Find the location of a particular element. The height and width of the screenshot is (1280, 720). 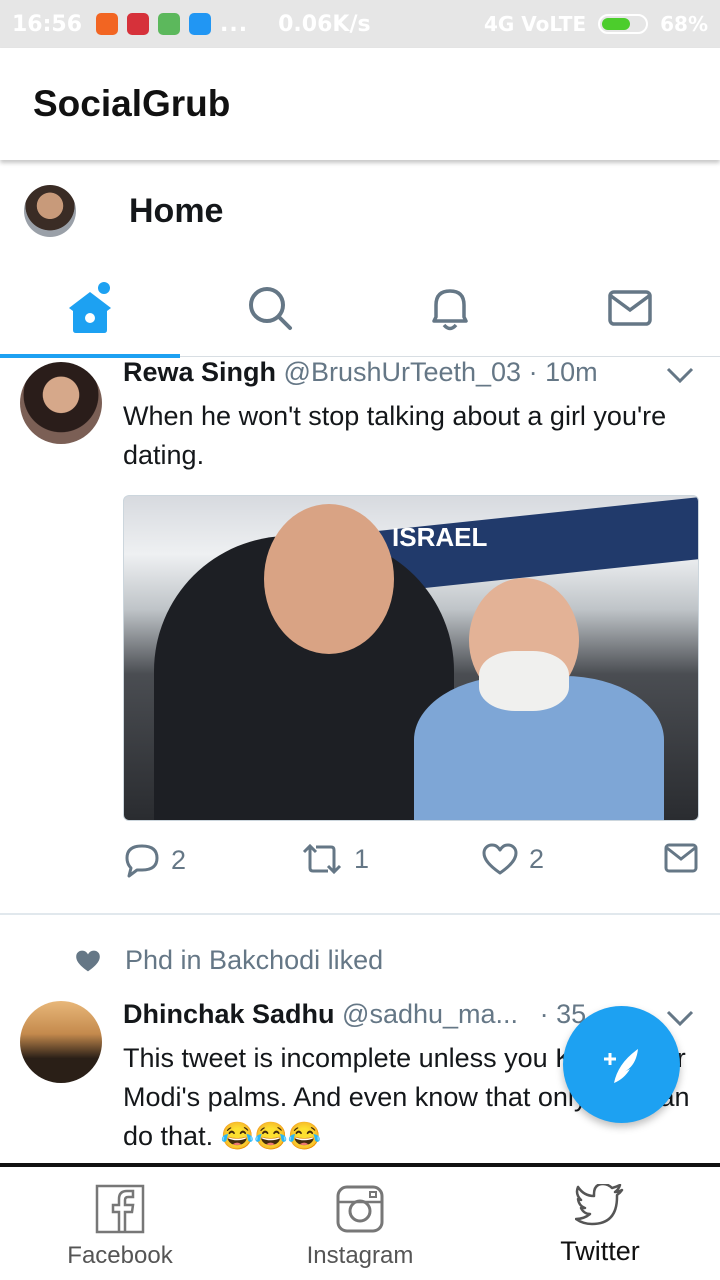

tweet-author-handle: @BrushUrTeeth_03 is located at coordinates (403, 372).